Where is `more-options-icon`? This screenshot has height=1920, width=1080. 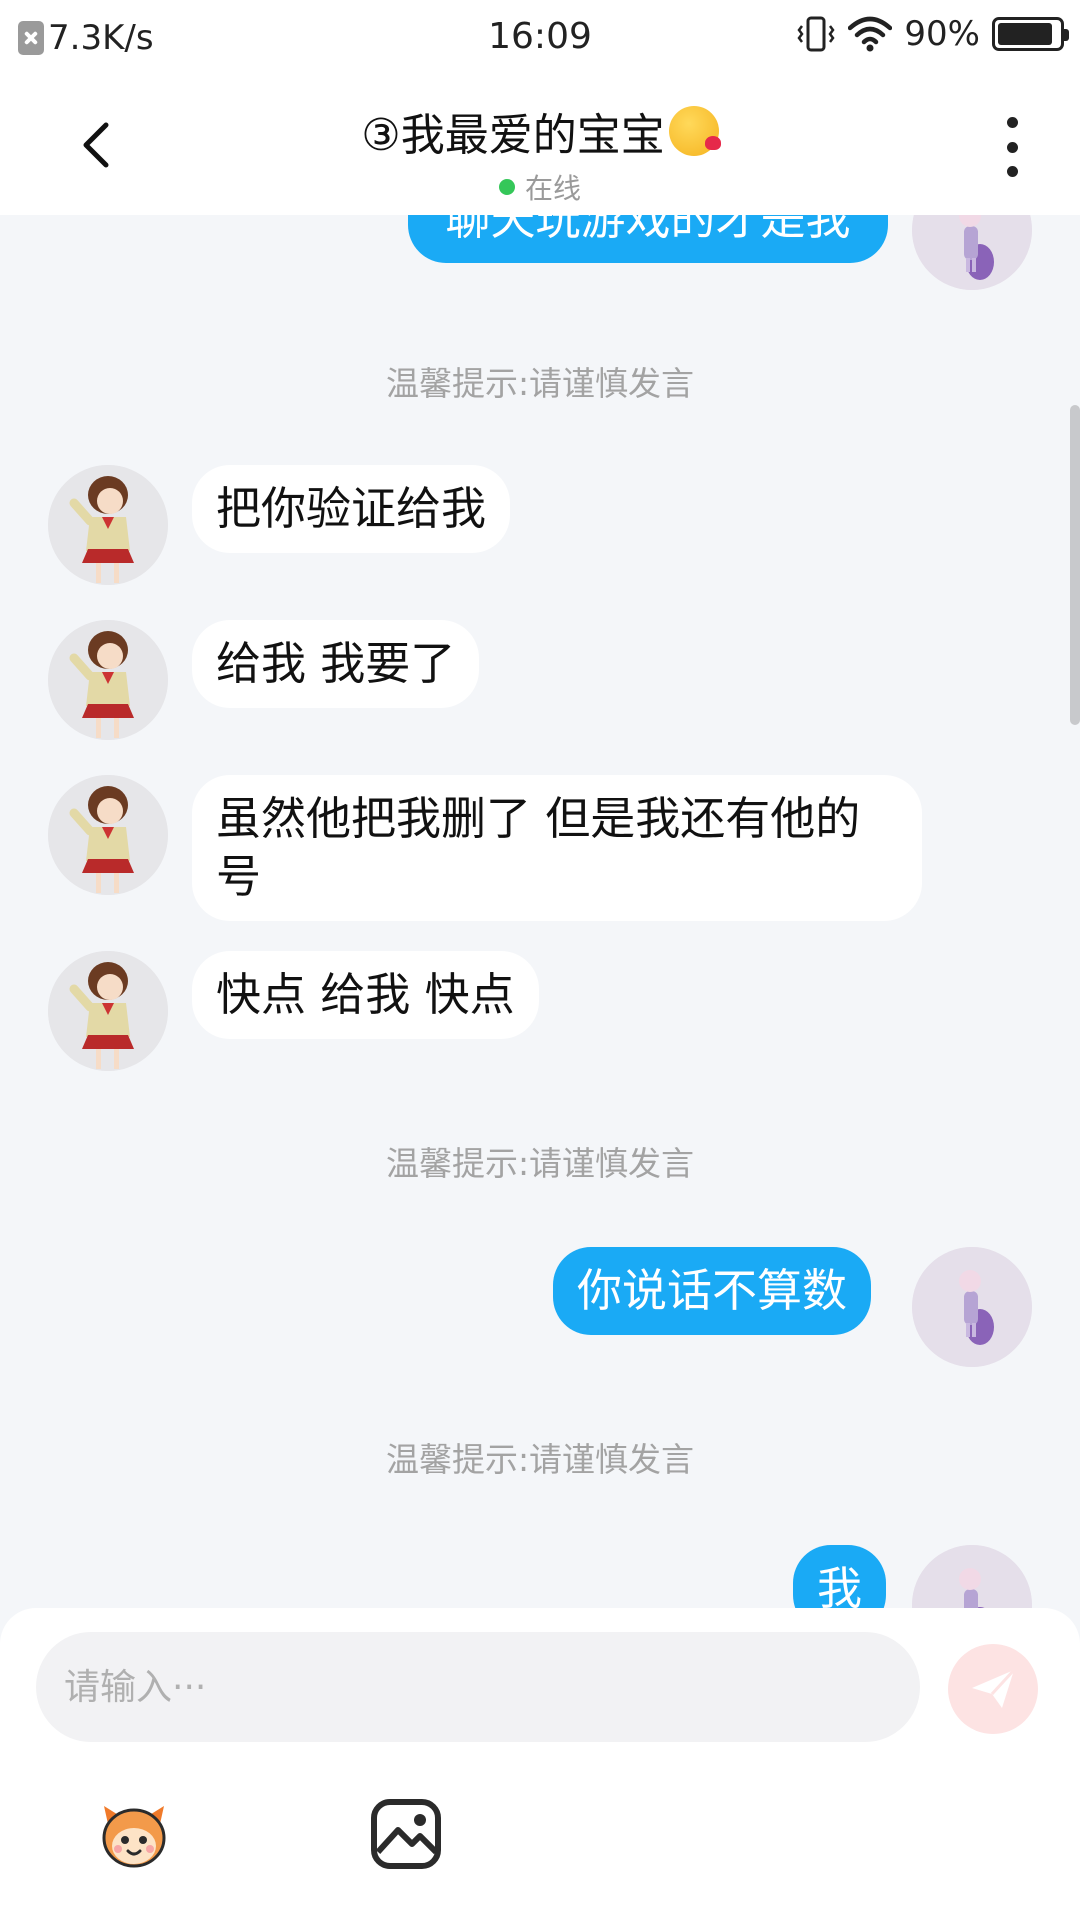 more-options-icon is located at coordinates (1012, 147).